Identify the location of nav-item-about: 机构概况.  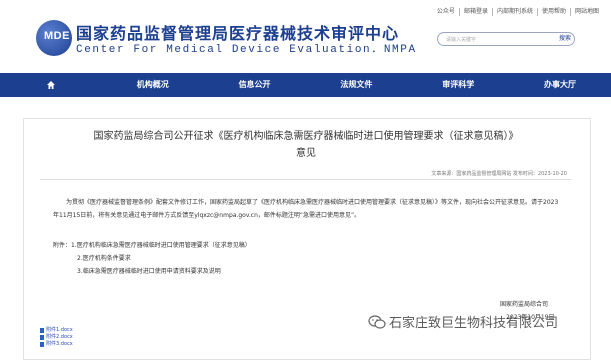
(153, 85).